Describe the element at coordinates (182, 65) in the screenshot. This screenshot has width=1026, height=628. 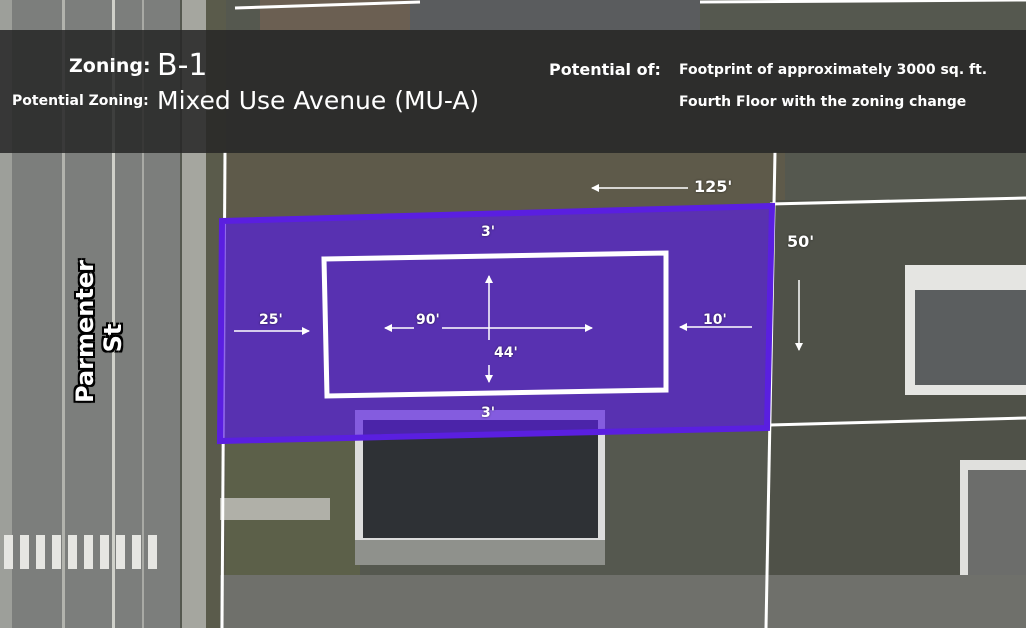
I see `zoning-value: B-1` at that location.